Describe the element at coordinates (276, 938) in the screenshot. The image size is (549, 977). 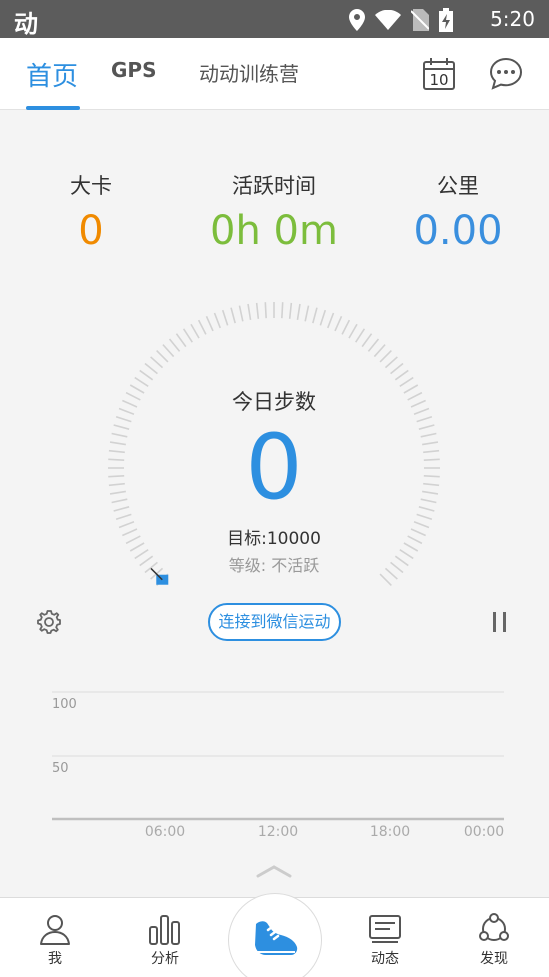
I see `shoe-icon` at that location.